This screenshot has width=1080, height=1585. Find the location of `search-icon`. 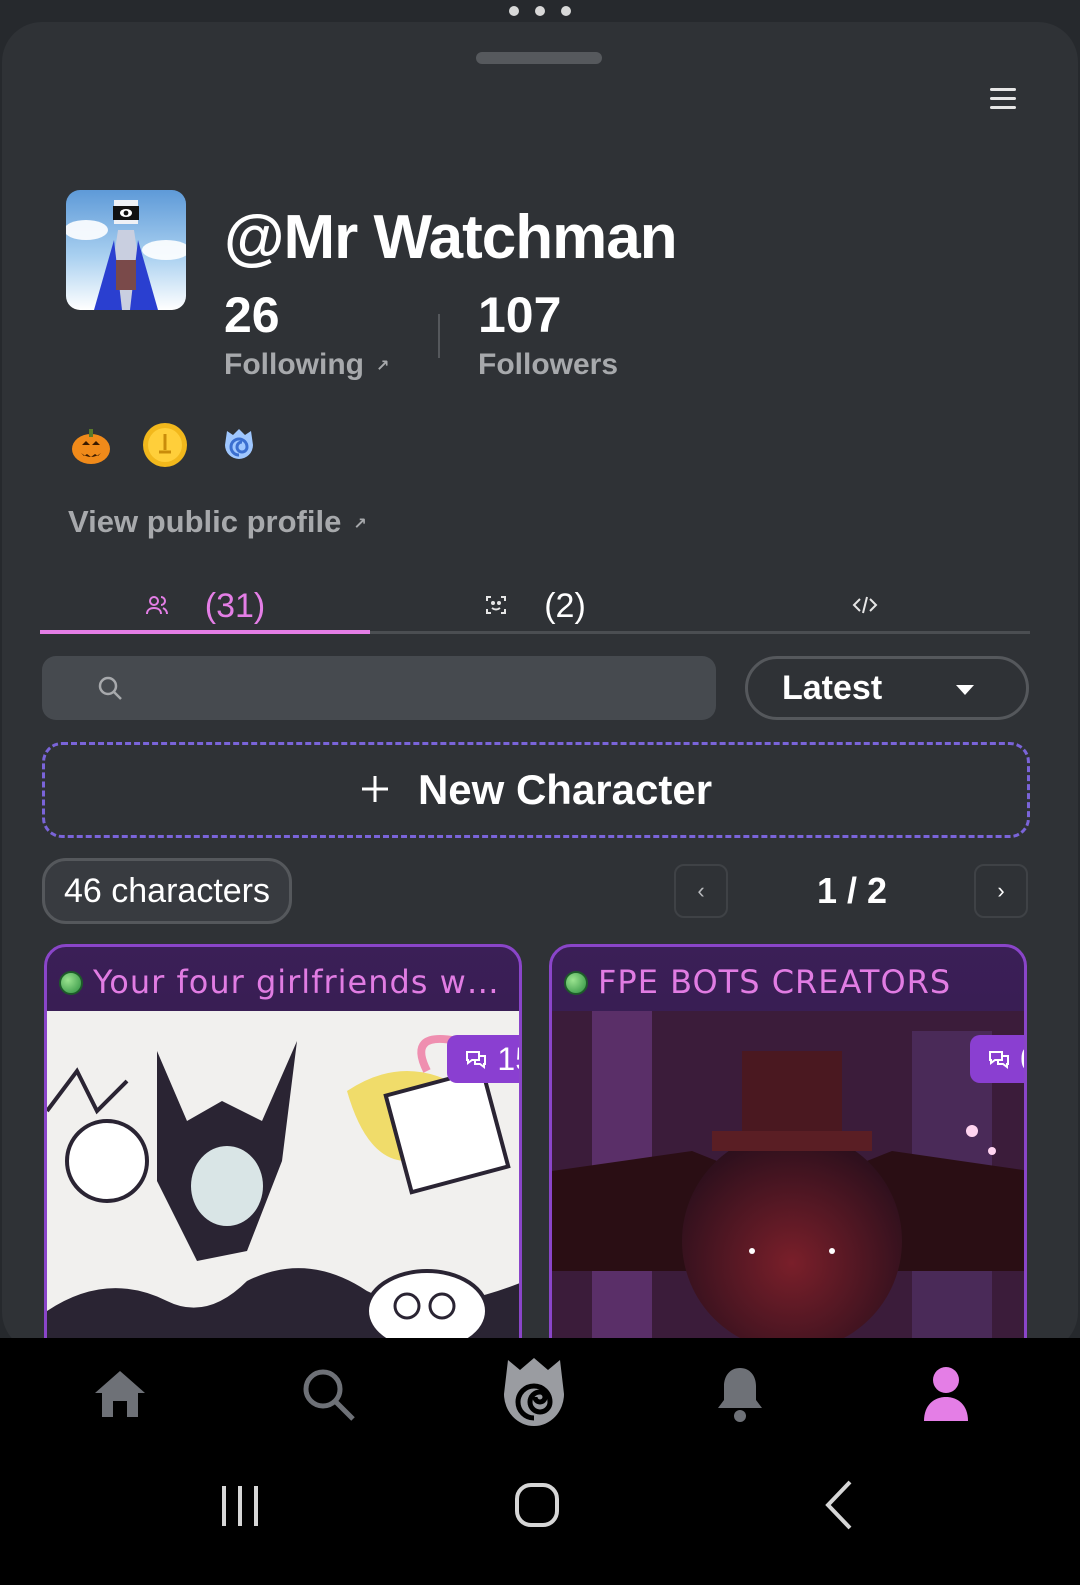

search-icon is located at coordinates (110, 690).